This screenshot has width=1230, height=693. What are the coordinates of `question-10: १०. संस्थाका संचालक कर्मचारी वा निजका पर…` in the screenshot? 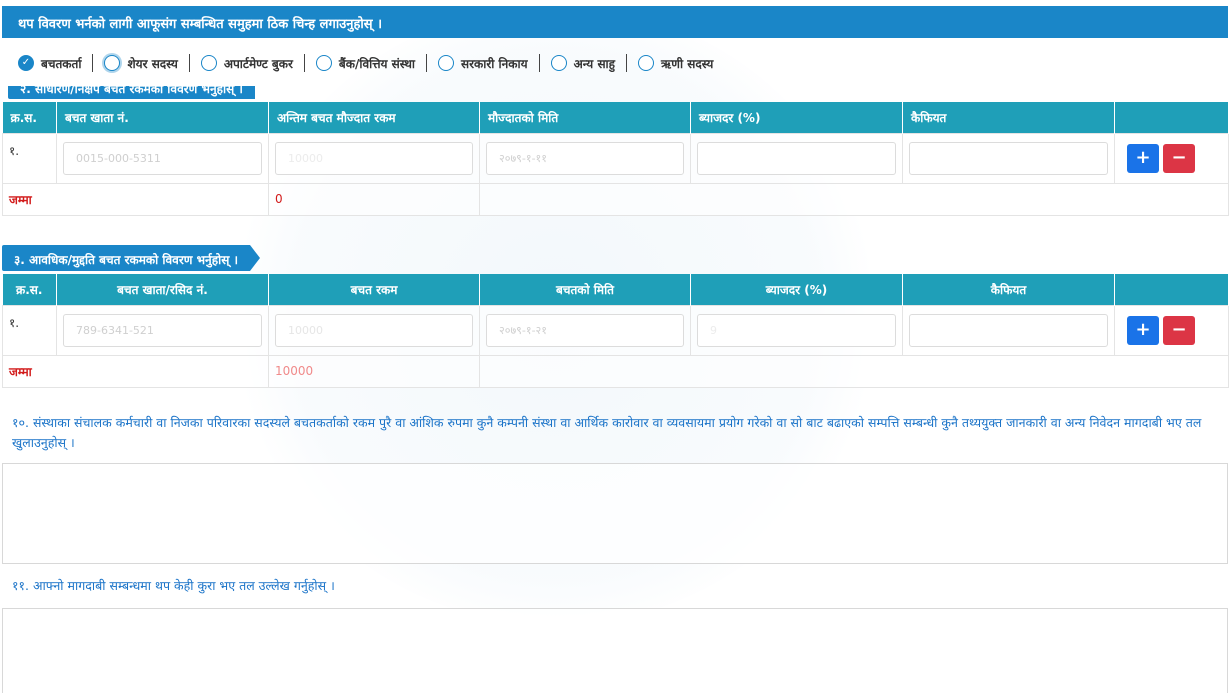 It's located at (607, 432).